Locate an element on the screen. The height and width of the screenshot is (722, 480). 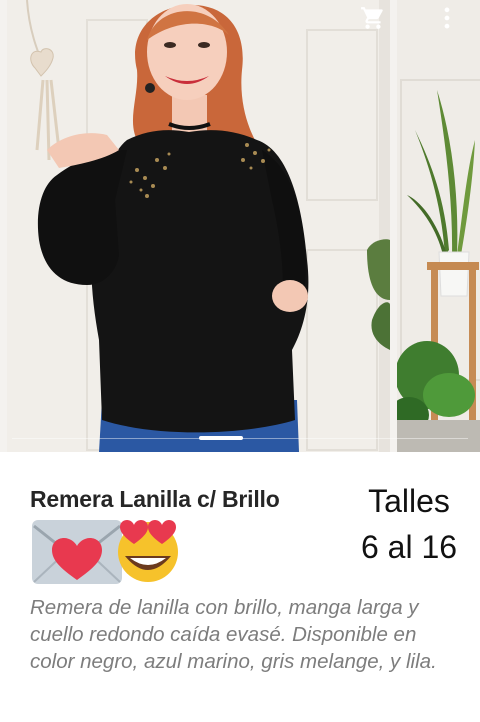
image-toolbar is located at coordinates (240, 20).